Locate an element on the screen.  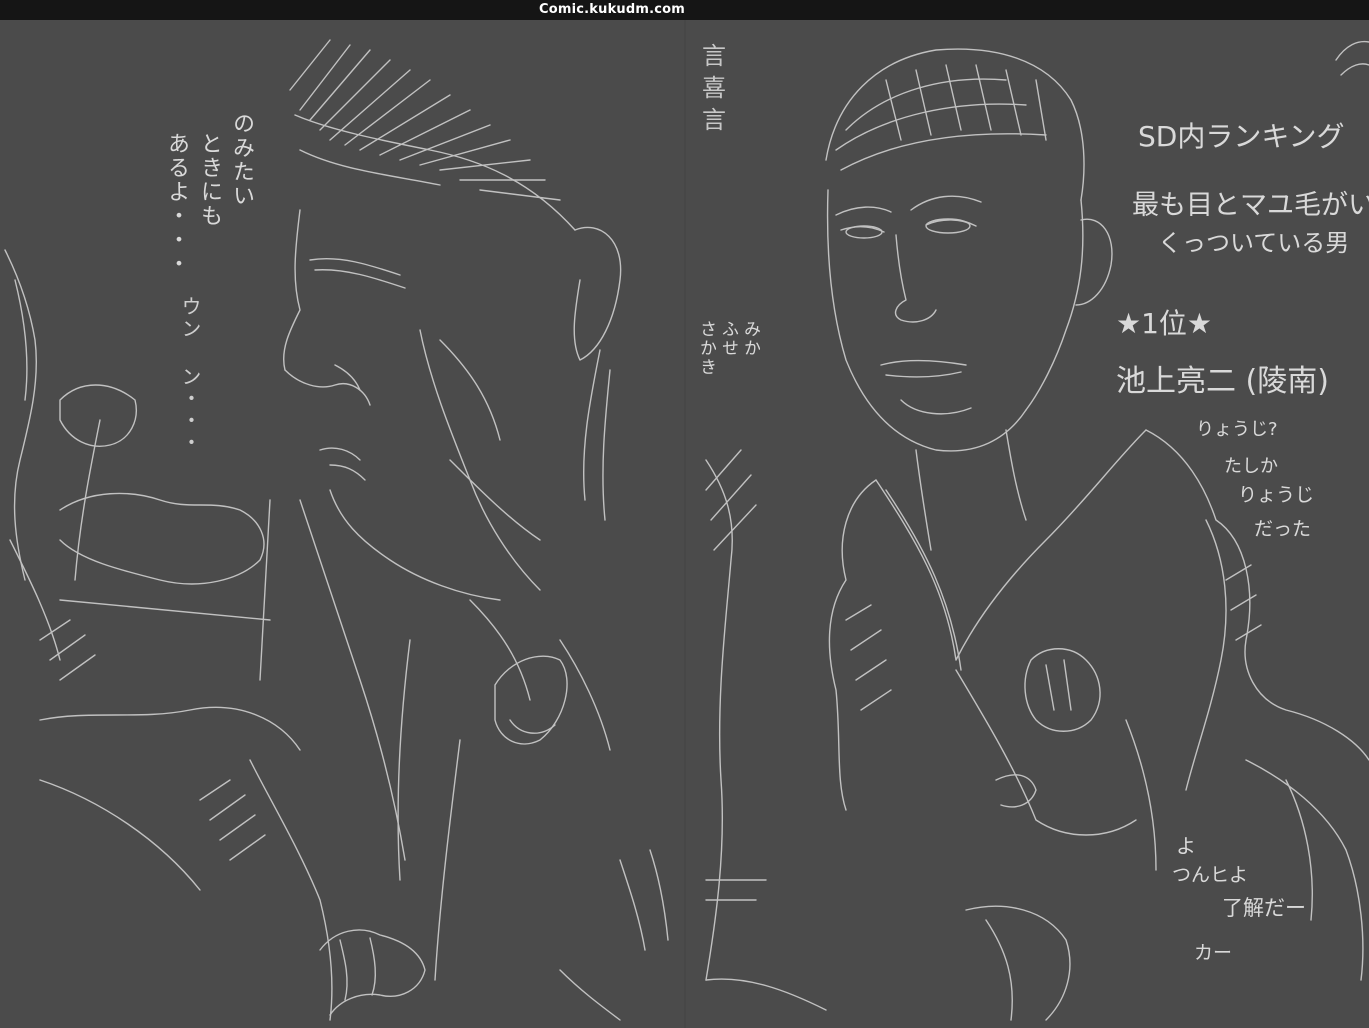
bottom-note-line1: よ is located at coordinates (1186, 846).